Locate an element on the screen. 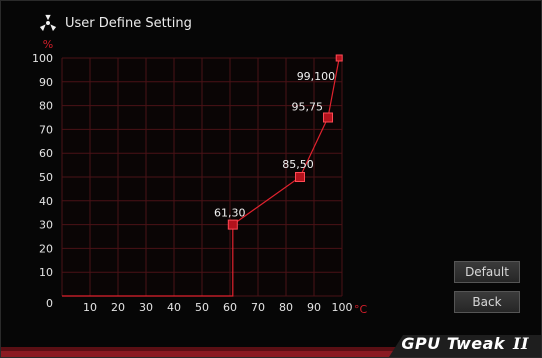  x-axis-unit: °C is located at coordinates (361, 309).